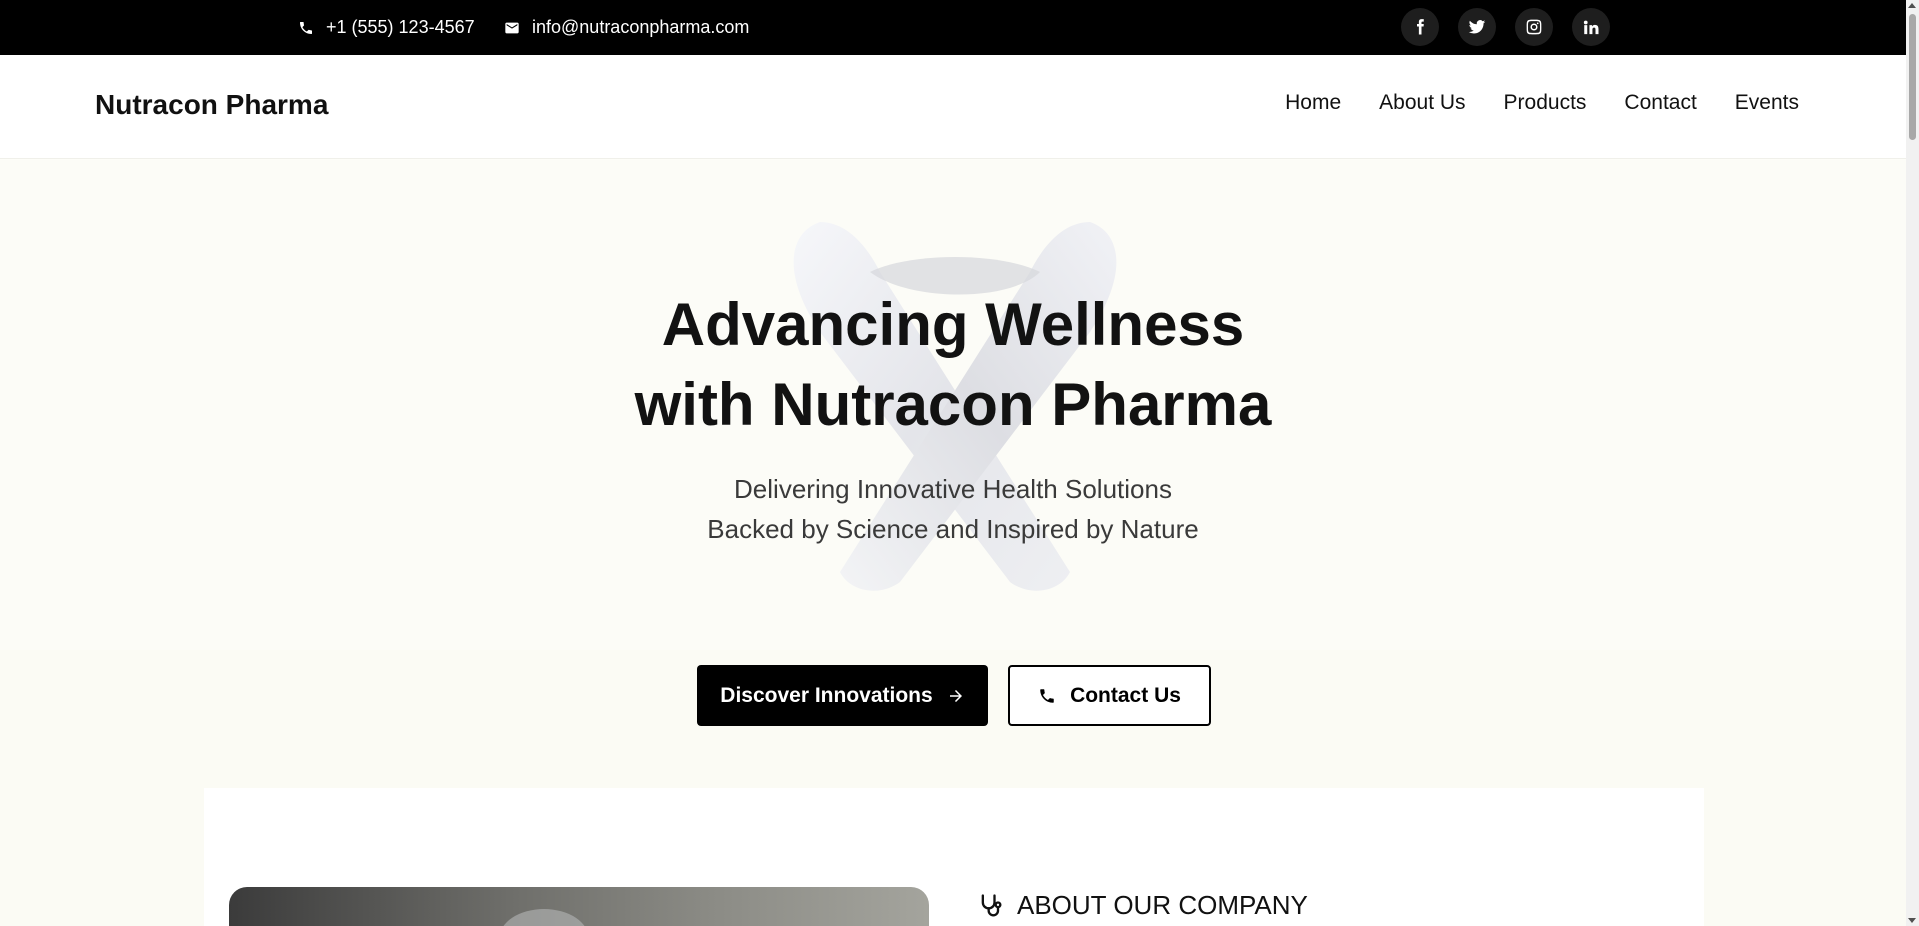  What do you see at coordinates (1912, 77) in the screenshot?
I see `scrollbar-thumb` at bounding box center [1912, 77].